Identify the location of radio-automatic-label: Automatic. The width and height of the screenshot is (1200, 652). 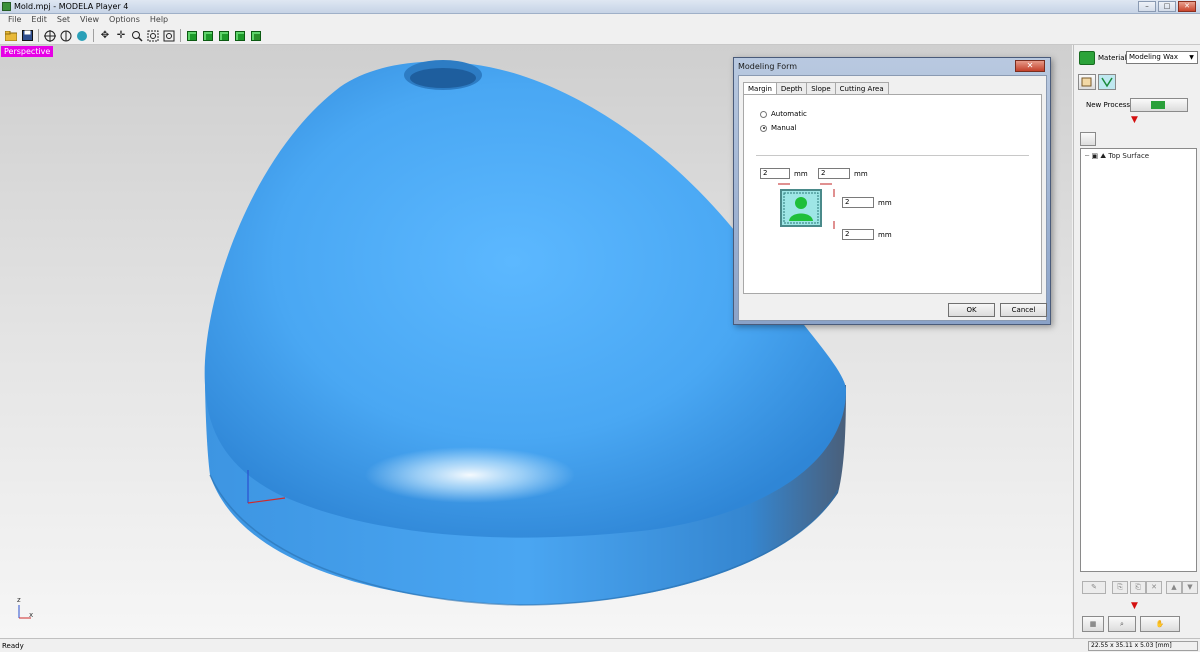
(789, 114).